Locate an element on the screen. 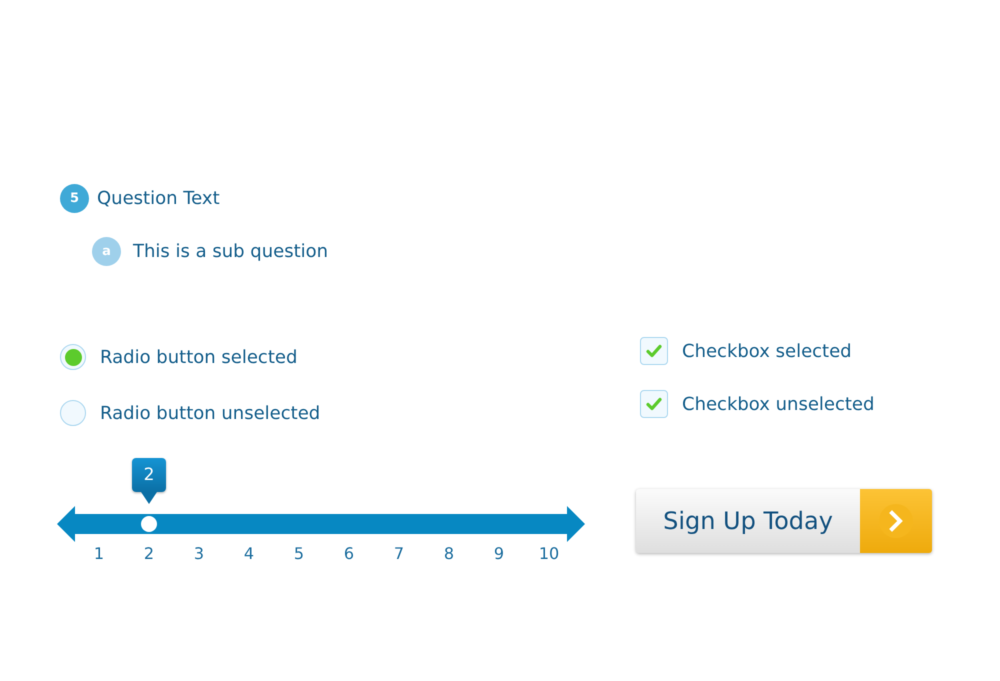 The image size is (1000, 681). sub-question-text: This is a sub question is located at coordinates (230, 251).